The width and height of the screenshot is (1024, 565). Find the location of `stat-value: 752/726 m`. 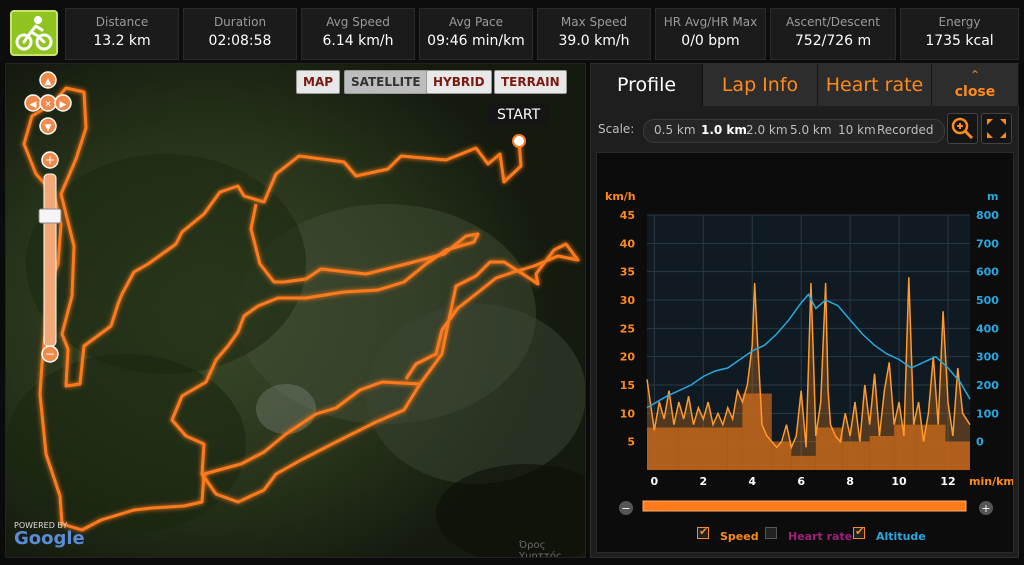

stat-value: 752/726 m is located at coordinates (833, 41).